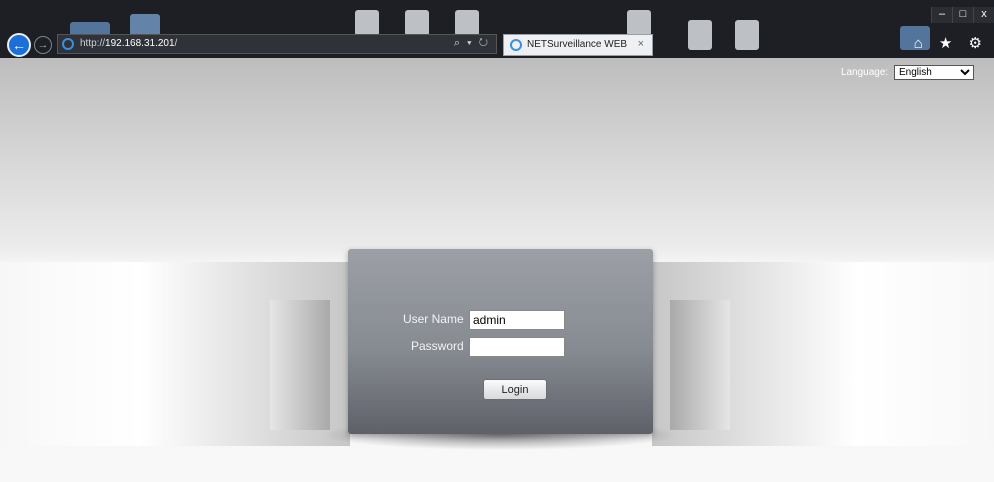 The height and width of the screenshot is (482, 994). I want to click on password-label: Password, so click(437, 346).